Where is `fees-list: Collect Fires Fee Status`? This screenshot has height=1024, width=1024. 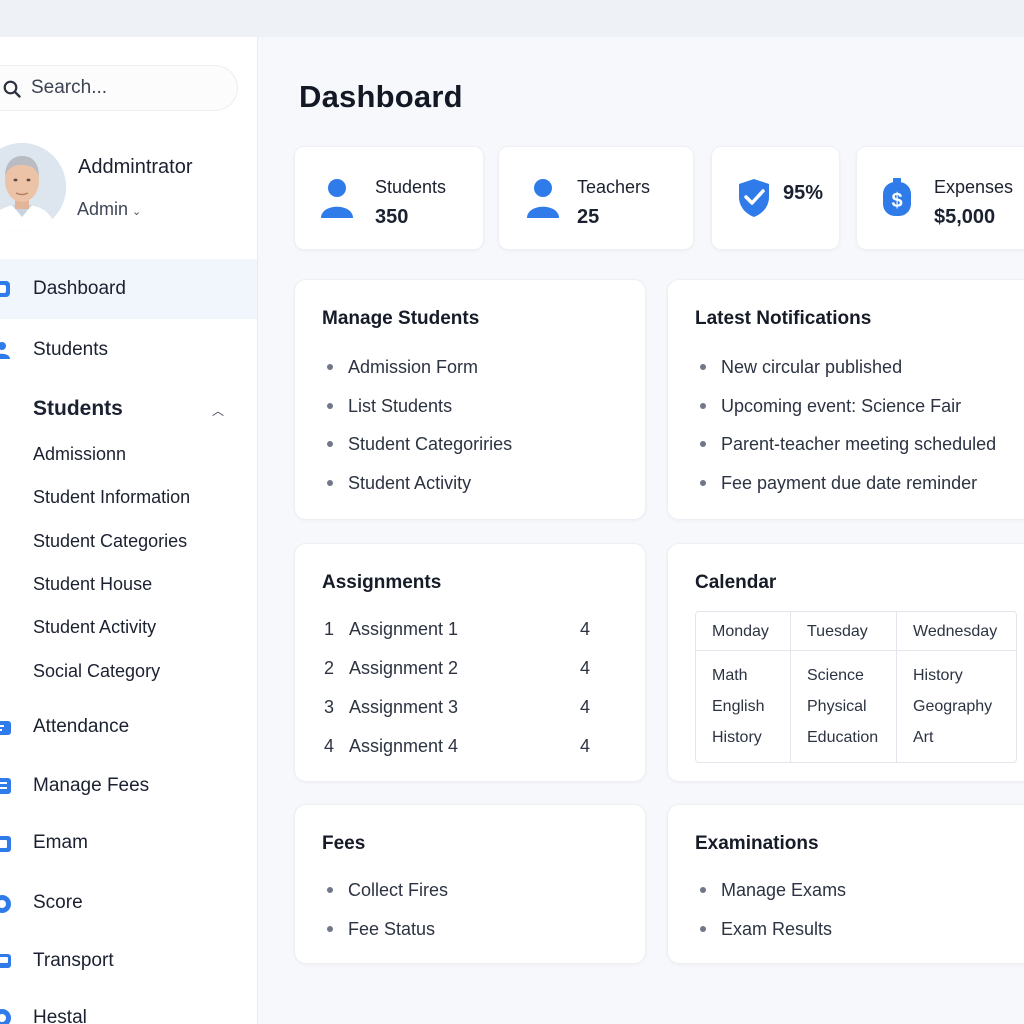 fees-list: Collect Fires Fee Status is located at coordinates (385, 915).